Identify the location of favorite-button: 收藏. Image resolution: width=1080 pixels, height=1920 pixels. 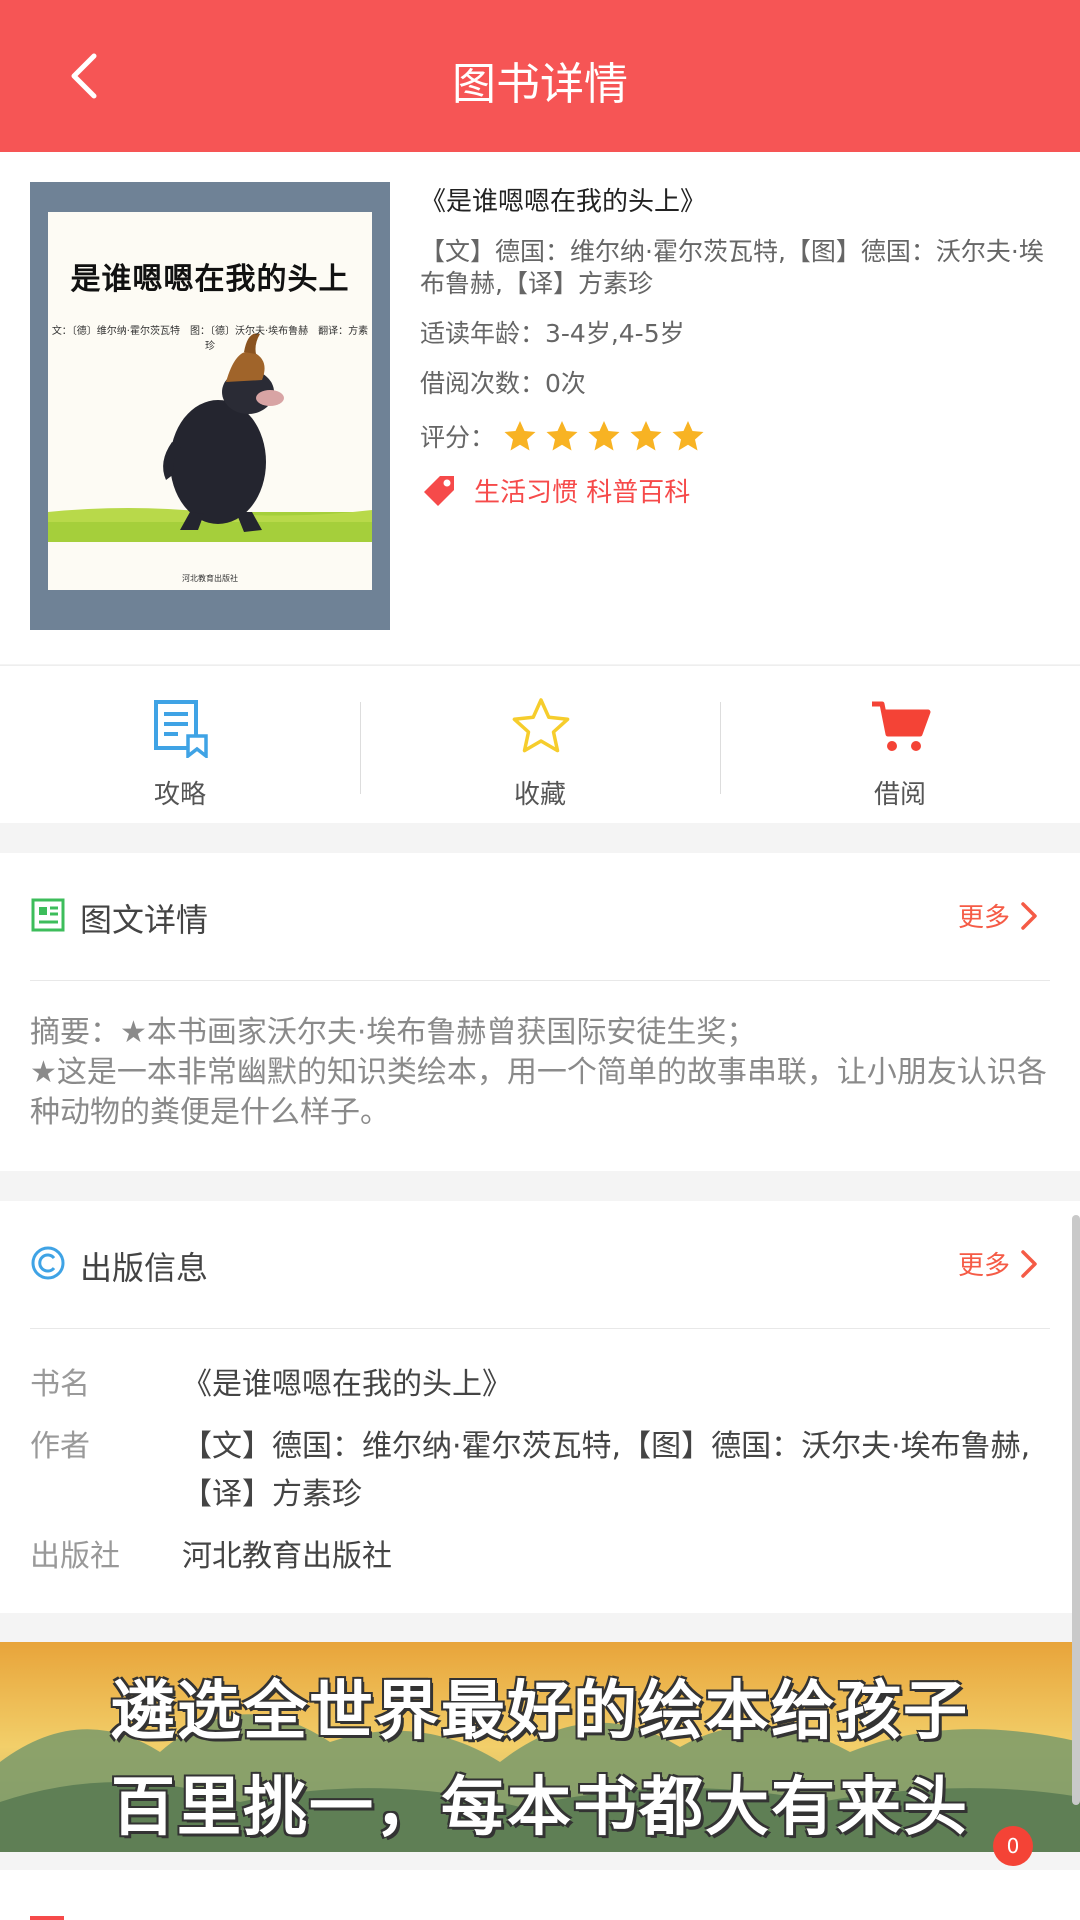
(540, 745).